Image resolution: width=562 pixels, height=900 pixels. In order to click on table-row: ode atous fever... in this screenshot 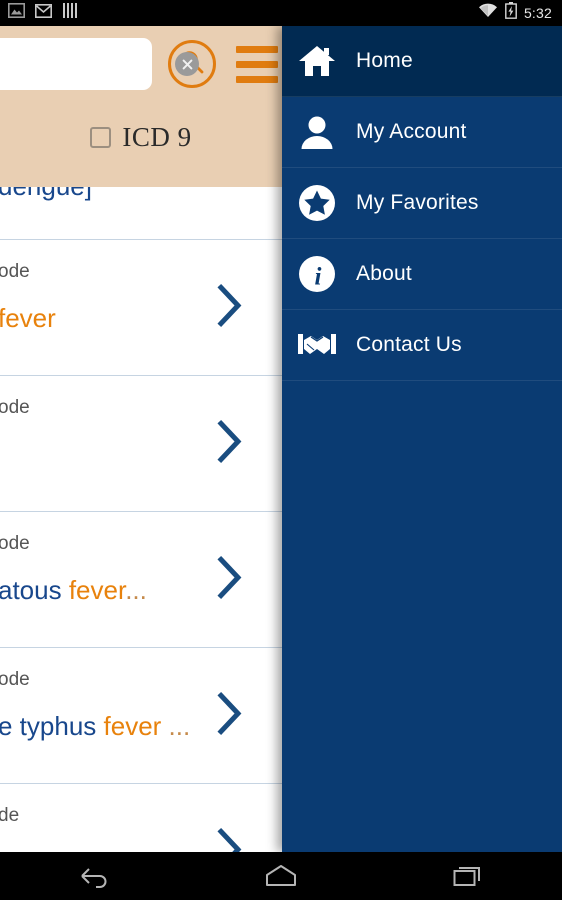, I will do `click(141, 580)`.